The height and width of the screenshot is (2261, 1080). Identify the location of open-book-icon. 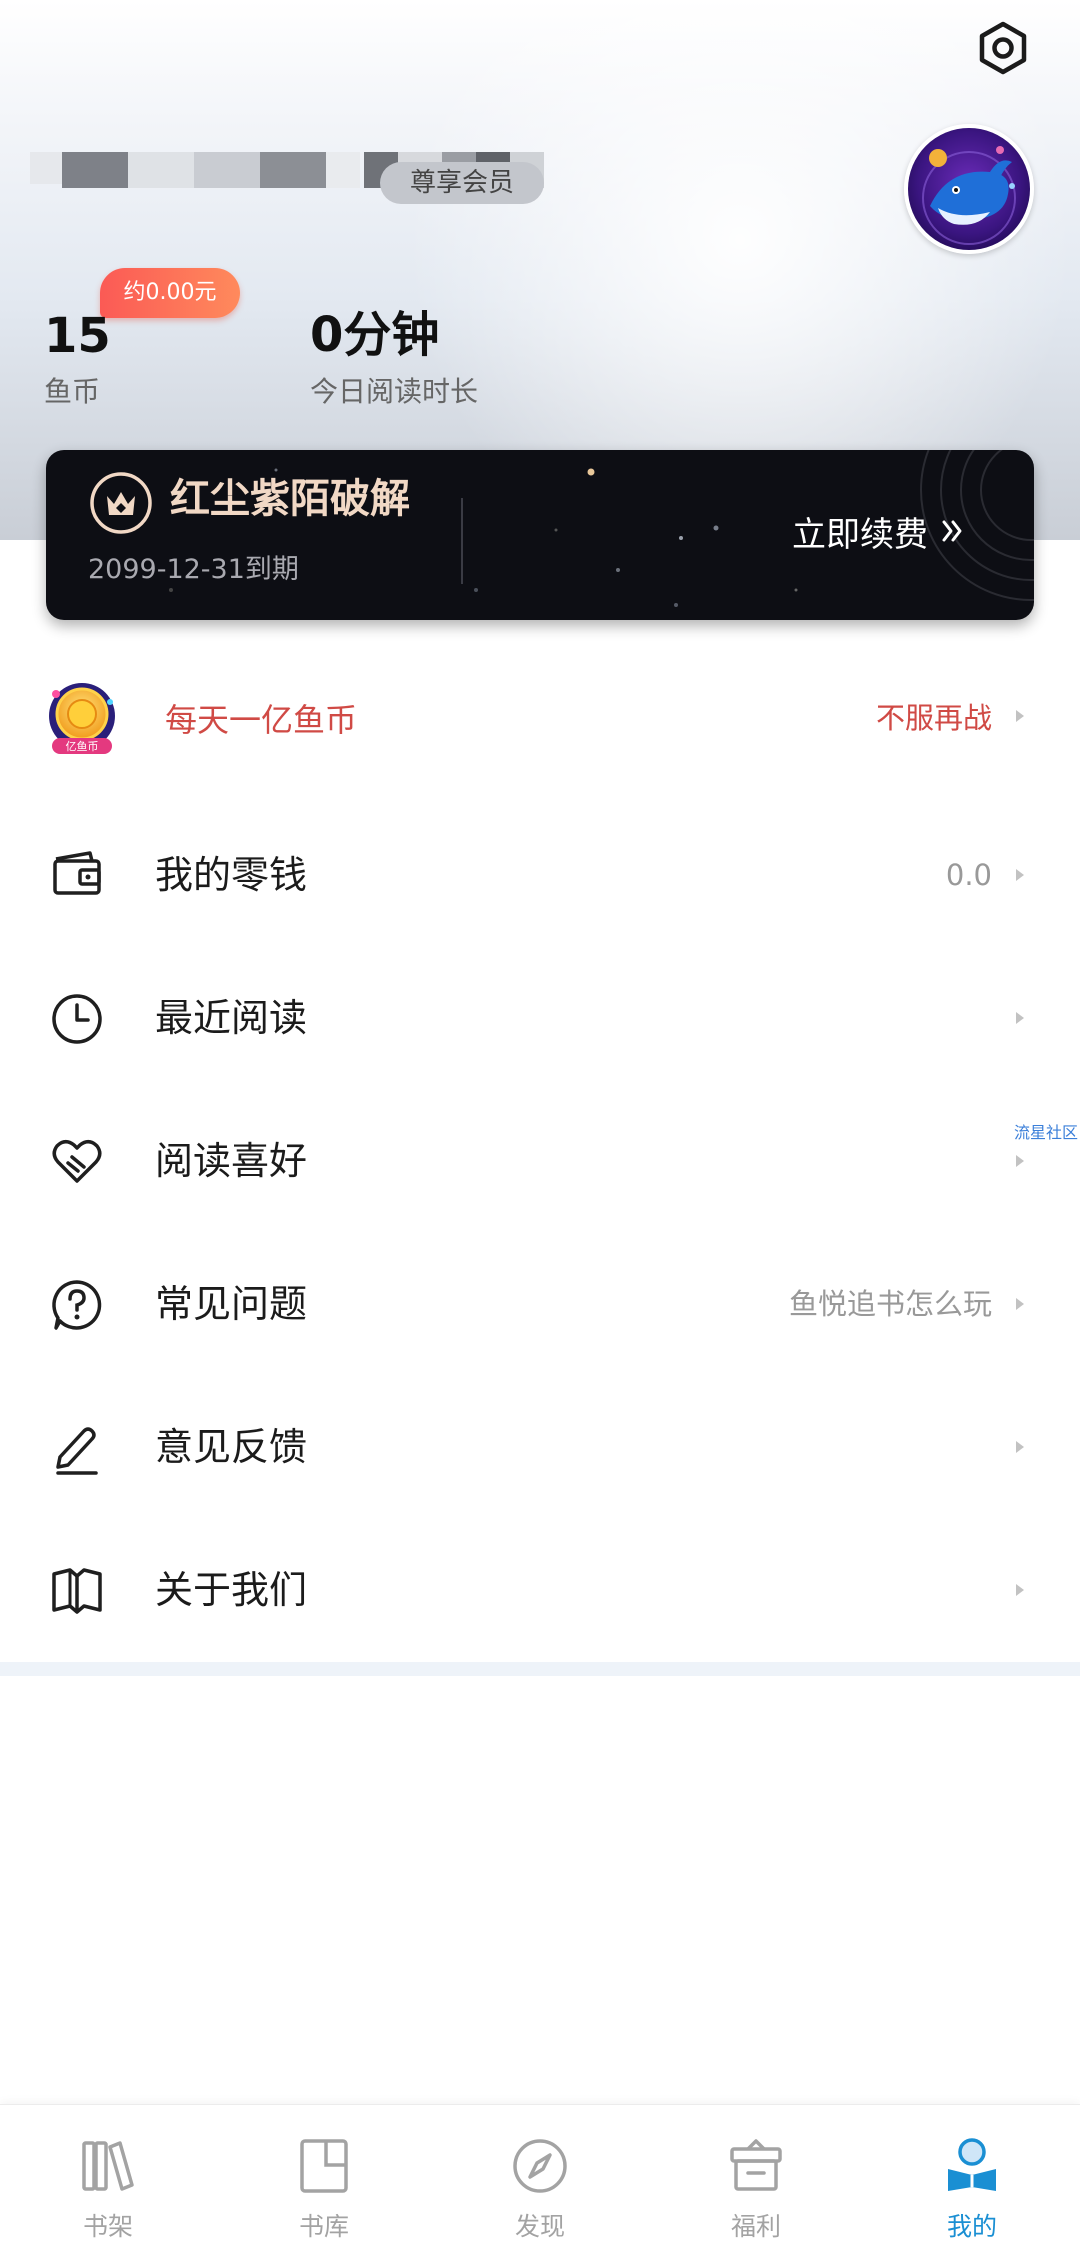
(77, 1591).